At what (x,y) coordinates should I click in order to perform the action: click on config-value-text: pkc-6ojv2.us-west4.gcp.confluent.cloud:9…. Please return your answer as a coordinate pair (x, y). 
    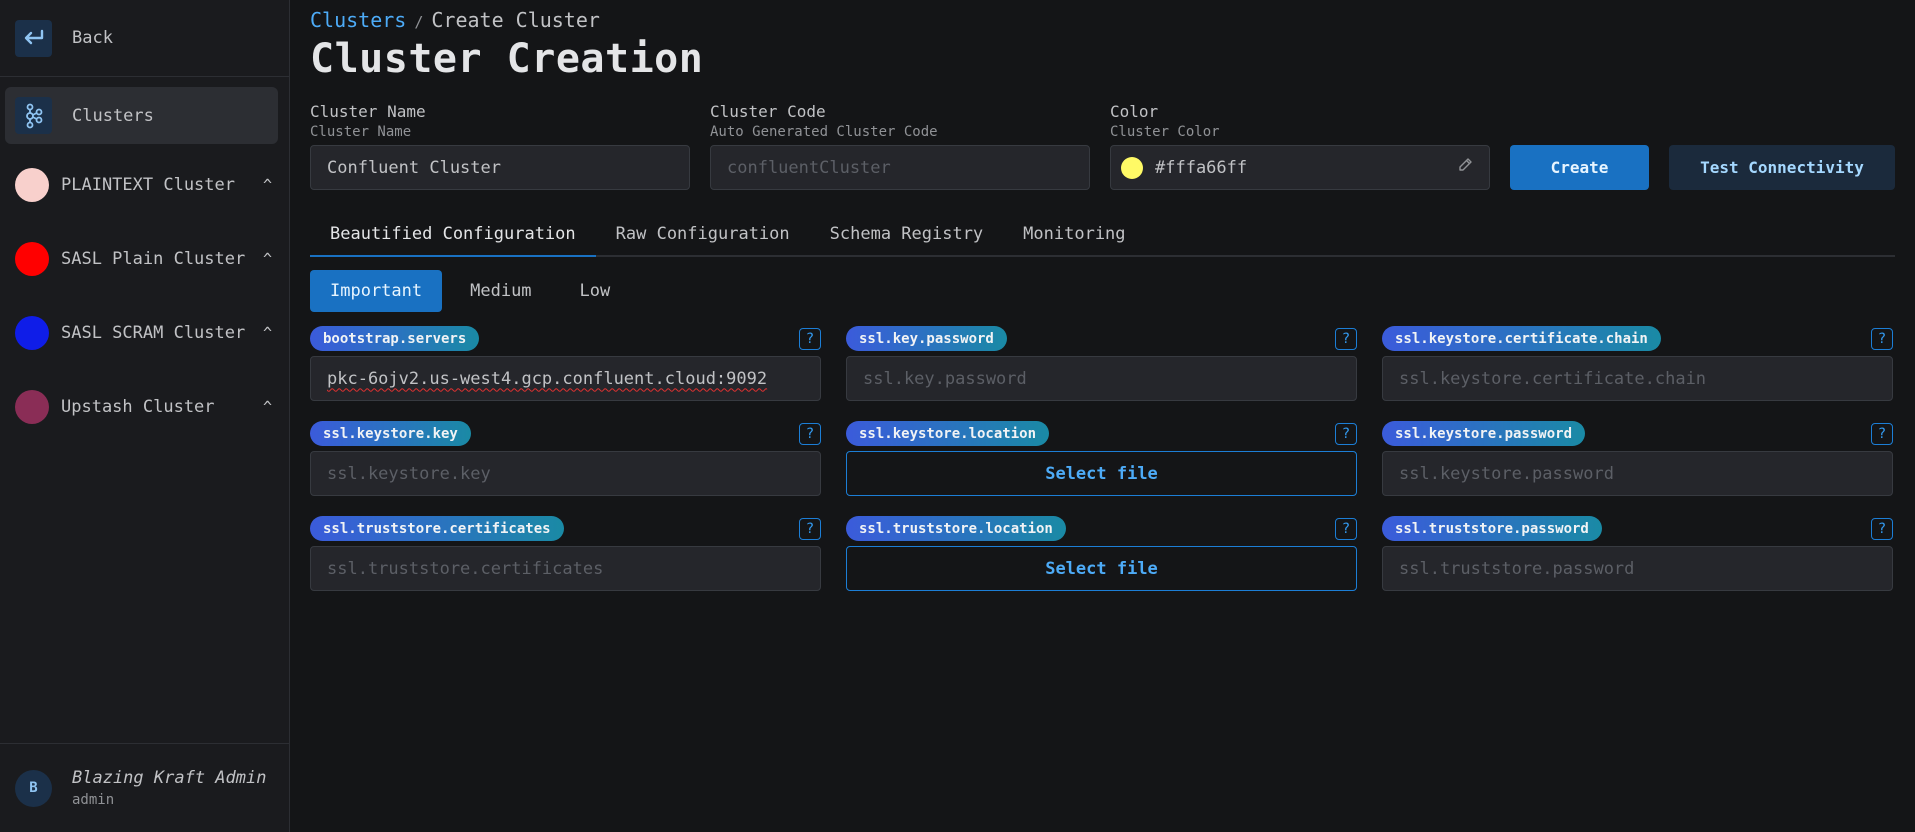
    Looking at the image, I should click on (547, 378).